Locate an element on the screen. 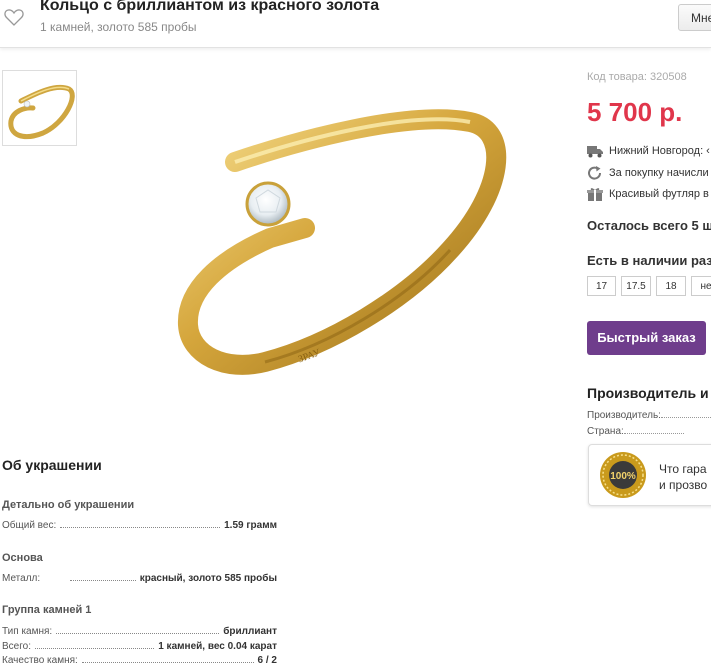  more-button: Mне is located at coordinates (694, 17).